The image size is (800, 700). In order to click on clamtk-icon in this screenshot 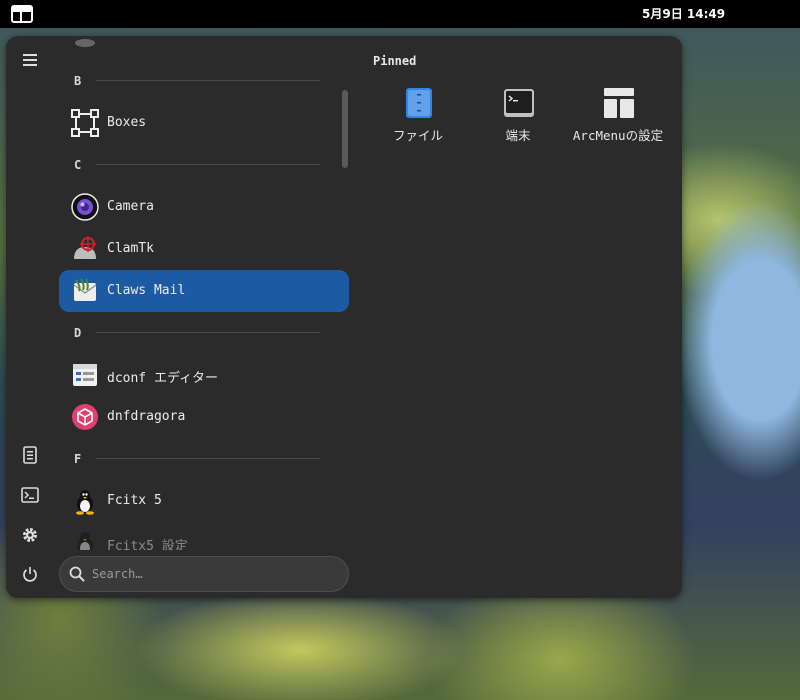, I will do `click(85, 249)`.